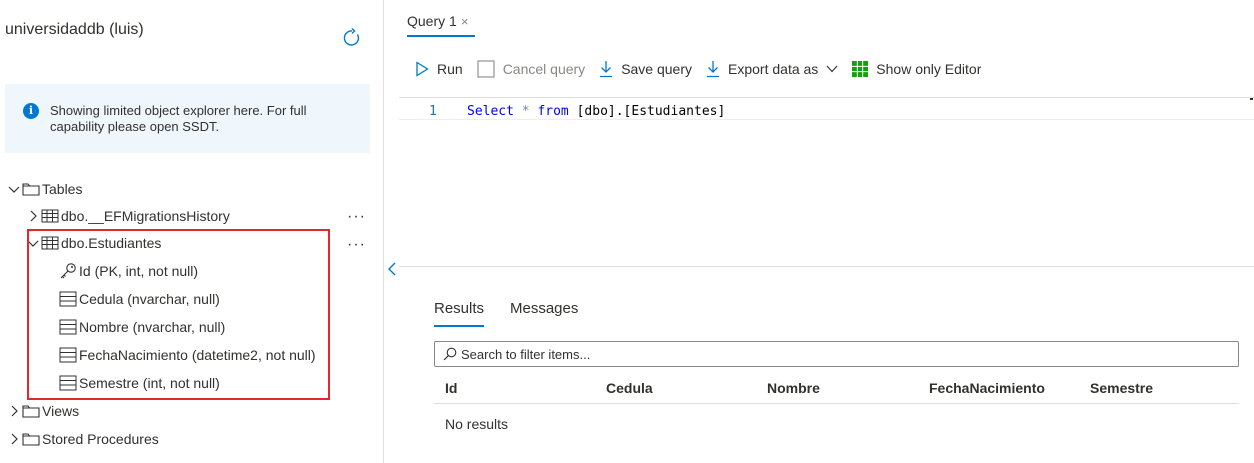  I want to click on cancel-query-button: Cancel query, so click(531, 69).